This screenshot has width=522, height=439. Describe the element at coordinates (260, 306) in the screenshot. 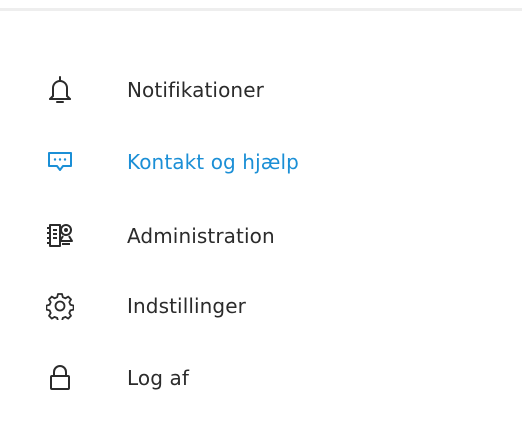

I see `menu-item-settings: Indstillinger` at that location.